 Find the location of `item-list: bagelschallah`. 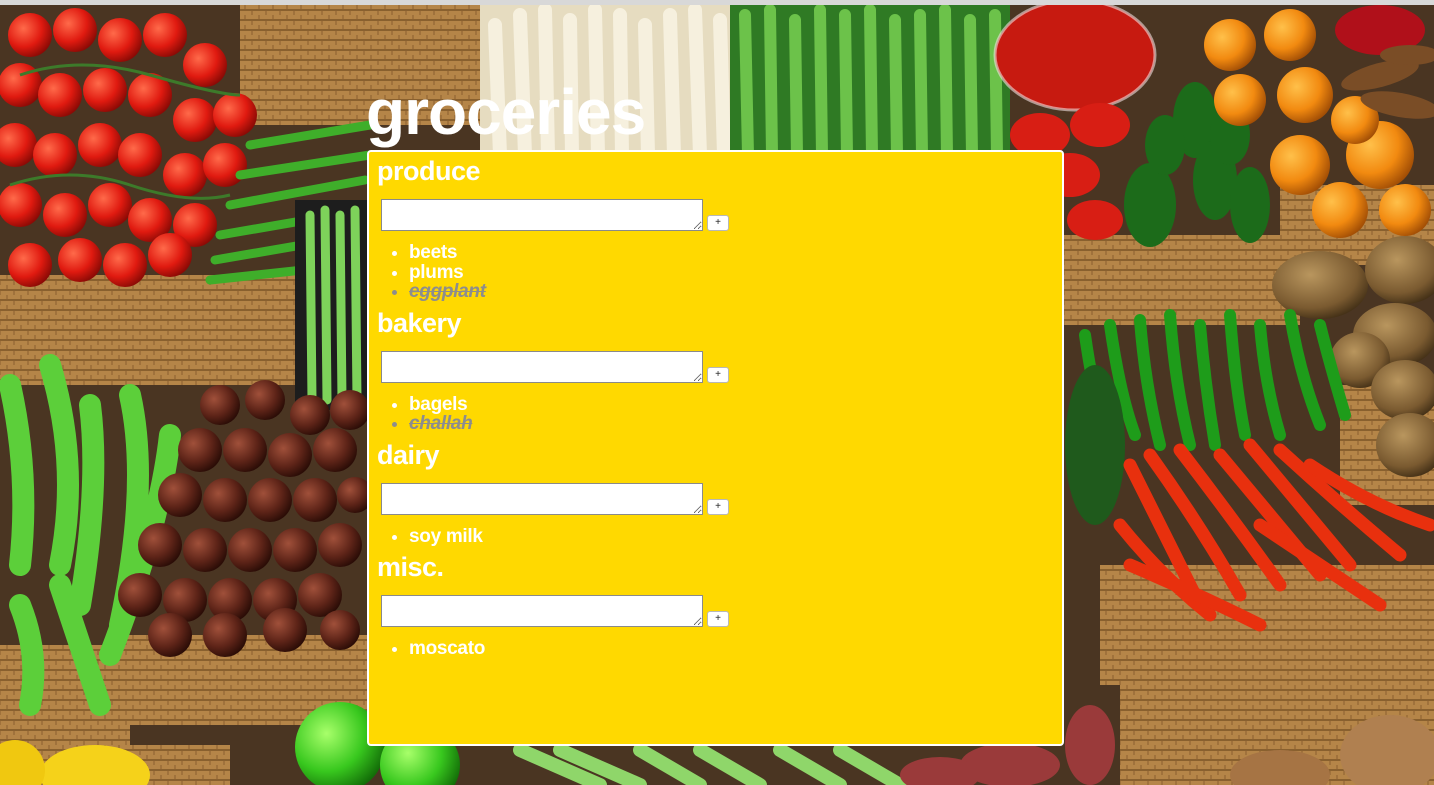

item-list: bagelschallah is located at coordinates (715, 414).